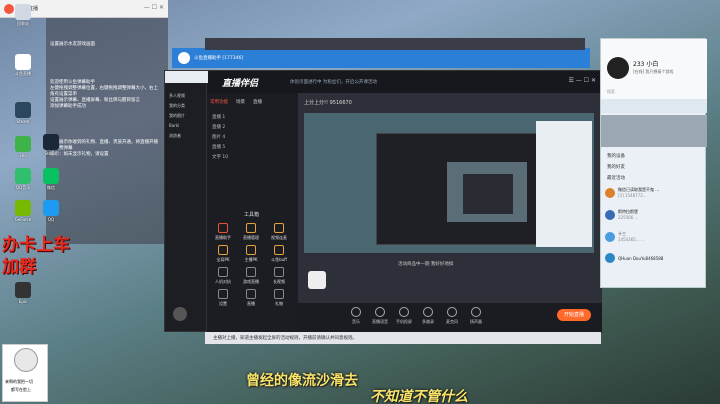 Image resolution: width=720 pixels, height=404 pixels. Describe the element at coordinates (177, 126) in the screenshot. I see `sidebar-friend: Barki` at that location.